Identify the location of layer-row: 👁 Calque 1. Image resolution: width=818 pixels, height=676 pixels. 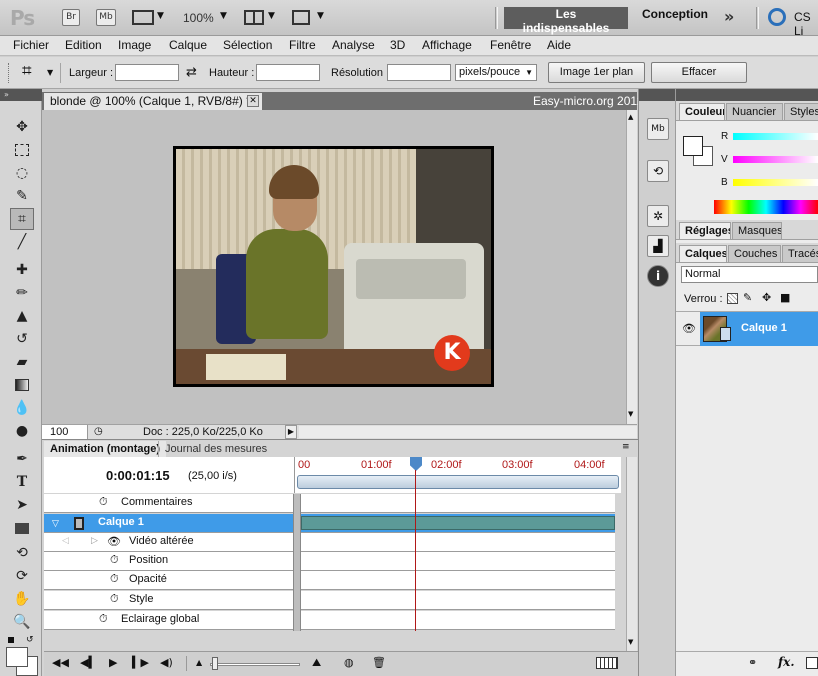
(747, 328).